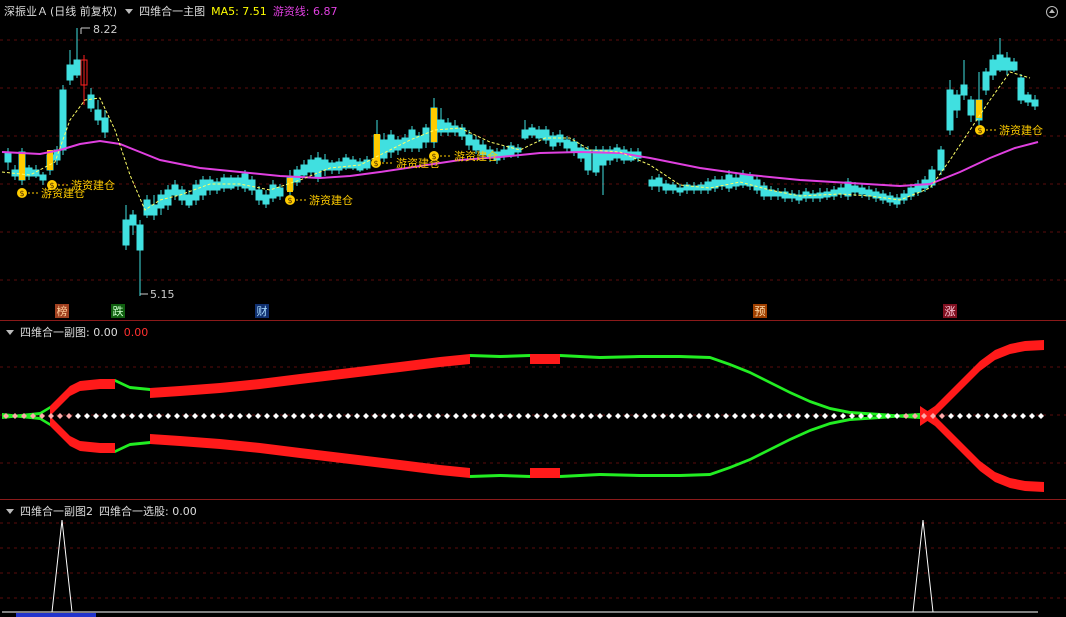  What do you see at coordinates (979, 109) in the screenshot?
I see `signal-candle` at bounding box center [979, 109].